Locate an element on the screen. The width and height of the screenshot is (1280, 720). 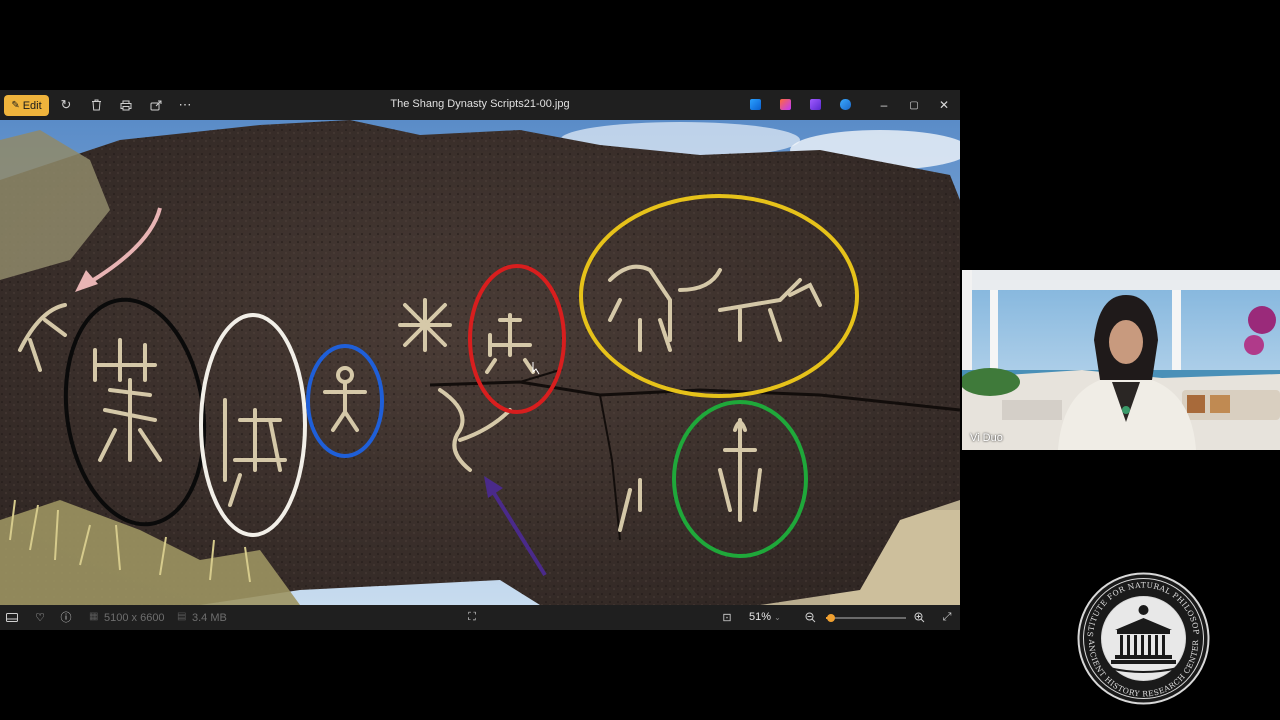
actual-size-icon: ⊡ is located at coordinates (727, 617).